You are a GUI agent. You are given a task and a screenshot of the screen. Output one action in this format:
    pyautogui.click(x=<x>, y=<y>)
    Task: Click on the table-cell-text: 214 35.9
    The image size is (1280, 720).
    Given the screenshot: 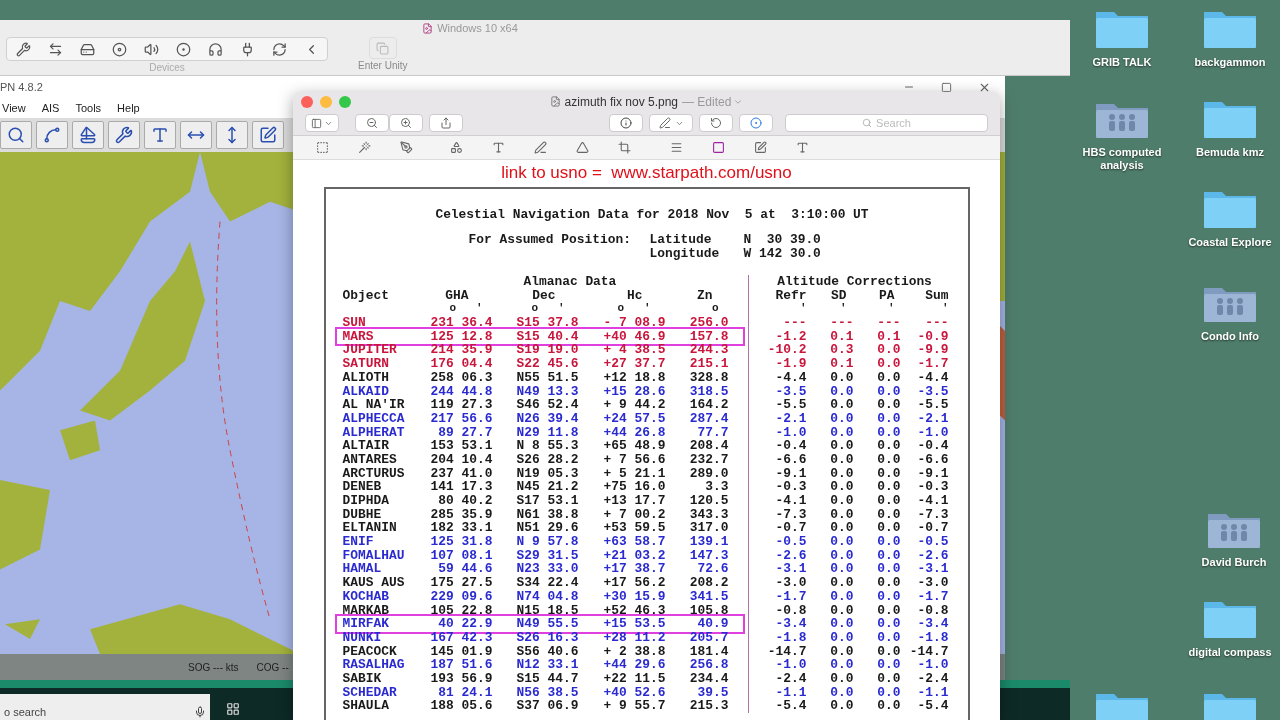 What is the action you would take?
    pyautogui.click(x=461, y=350)
    